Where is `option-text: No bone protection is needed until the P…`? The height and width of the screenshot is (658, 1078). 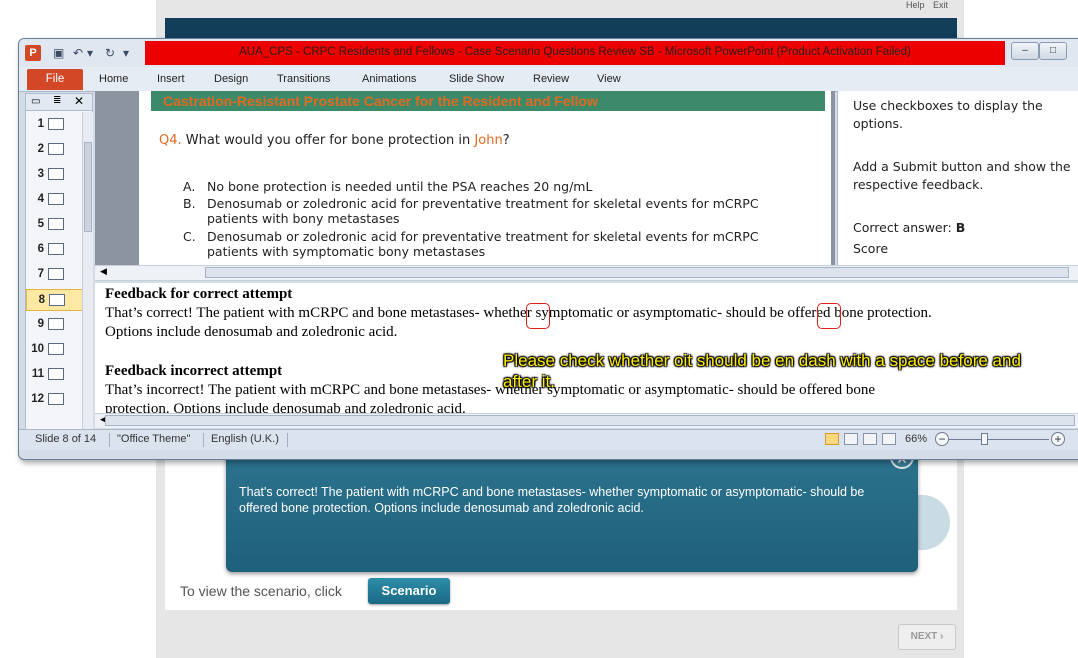
option-text: No bone protection is needed until the P… is located at coordinates (400, 186).